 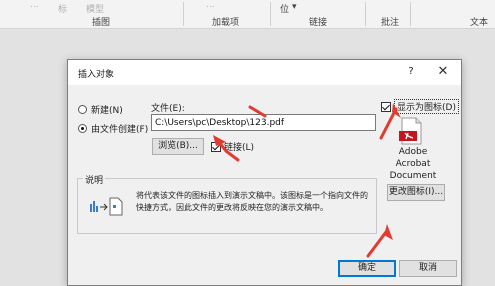 I want to click on create-from-file-radio, so click(x=82, y=128).